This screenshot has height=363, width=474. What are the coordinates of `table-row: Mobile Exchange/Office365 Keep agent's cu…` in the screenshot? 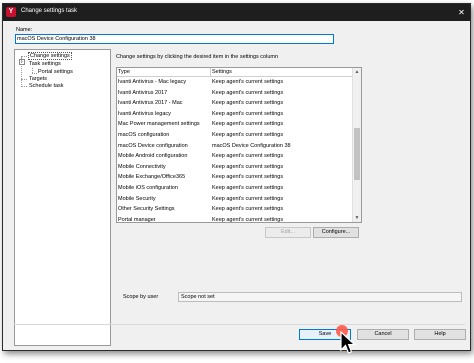 It's located at (234, 177).